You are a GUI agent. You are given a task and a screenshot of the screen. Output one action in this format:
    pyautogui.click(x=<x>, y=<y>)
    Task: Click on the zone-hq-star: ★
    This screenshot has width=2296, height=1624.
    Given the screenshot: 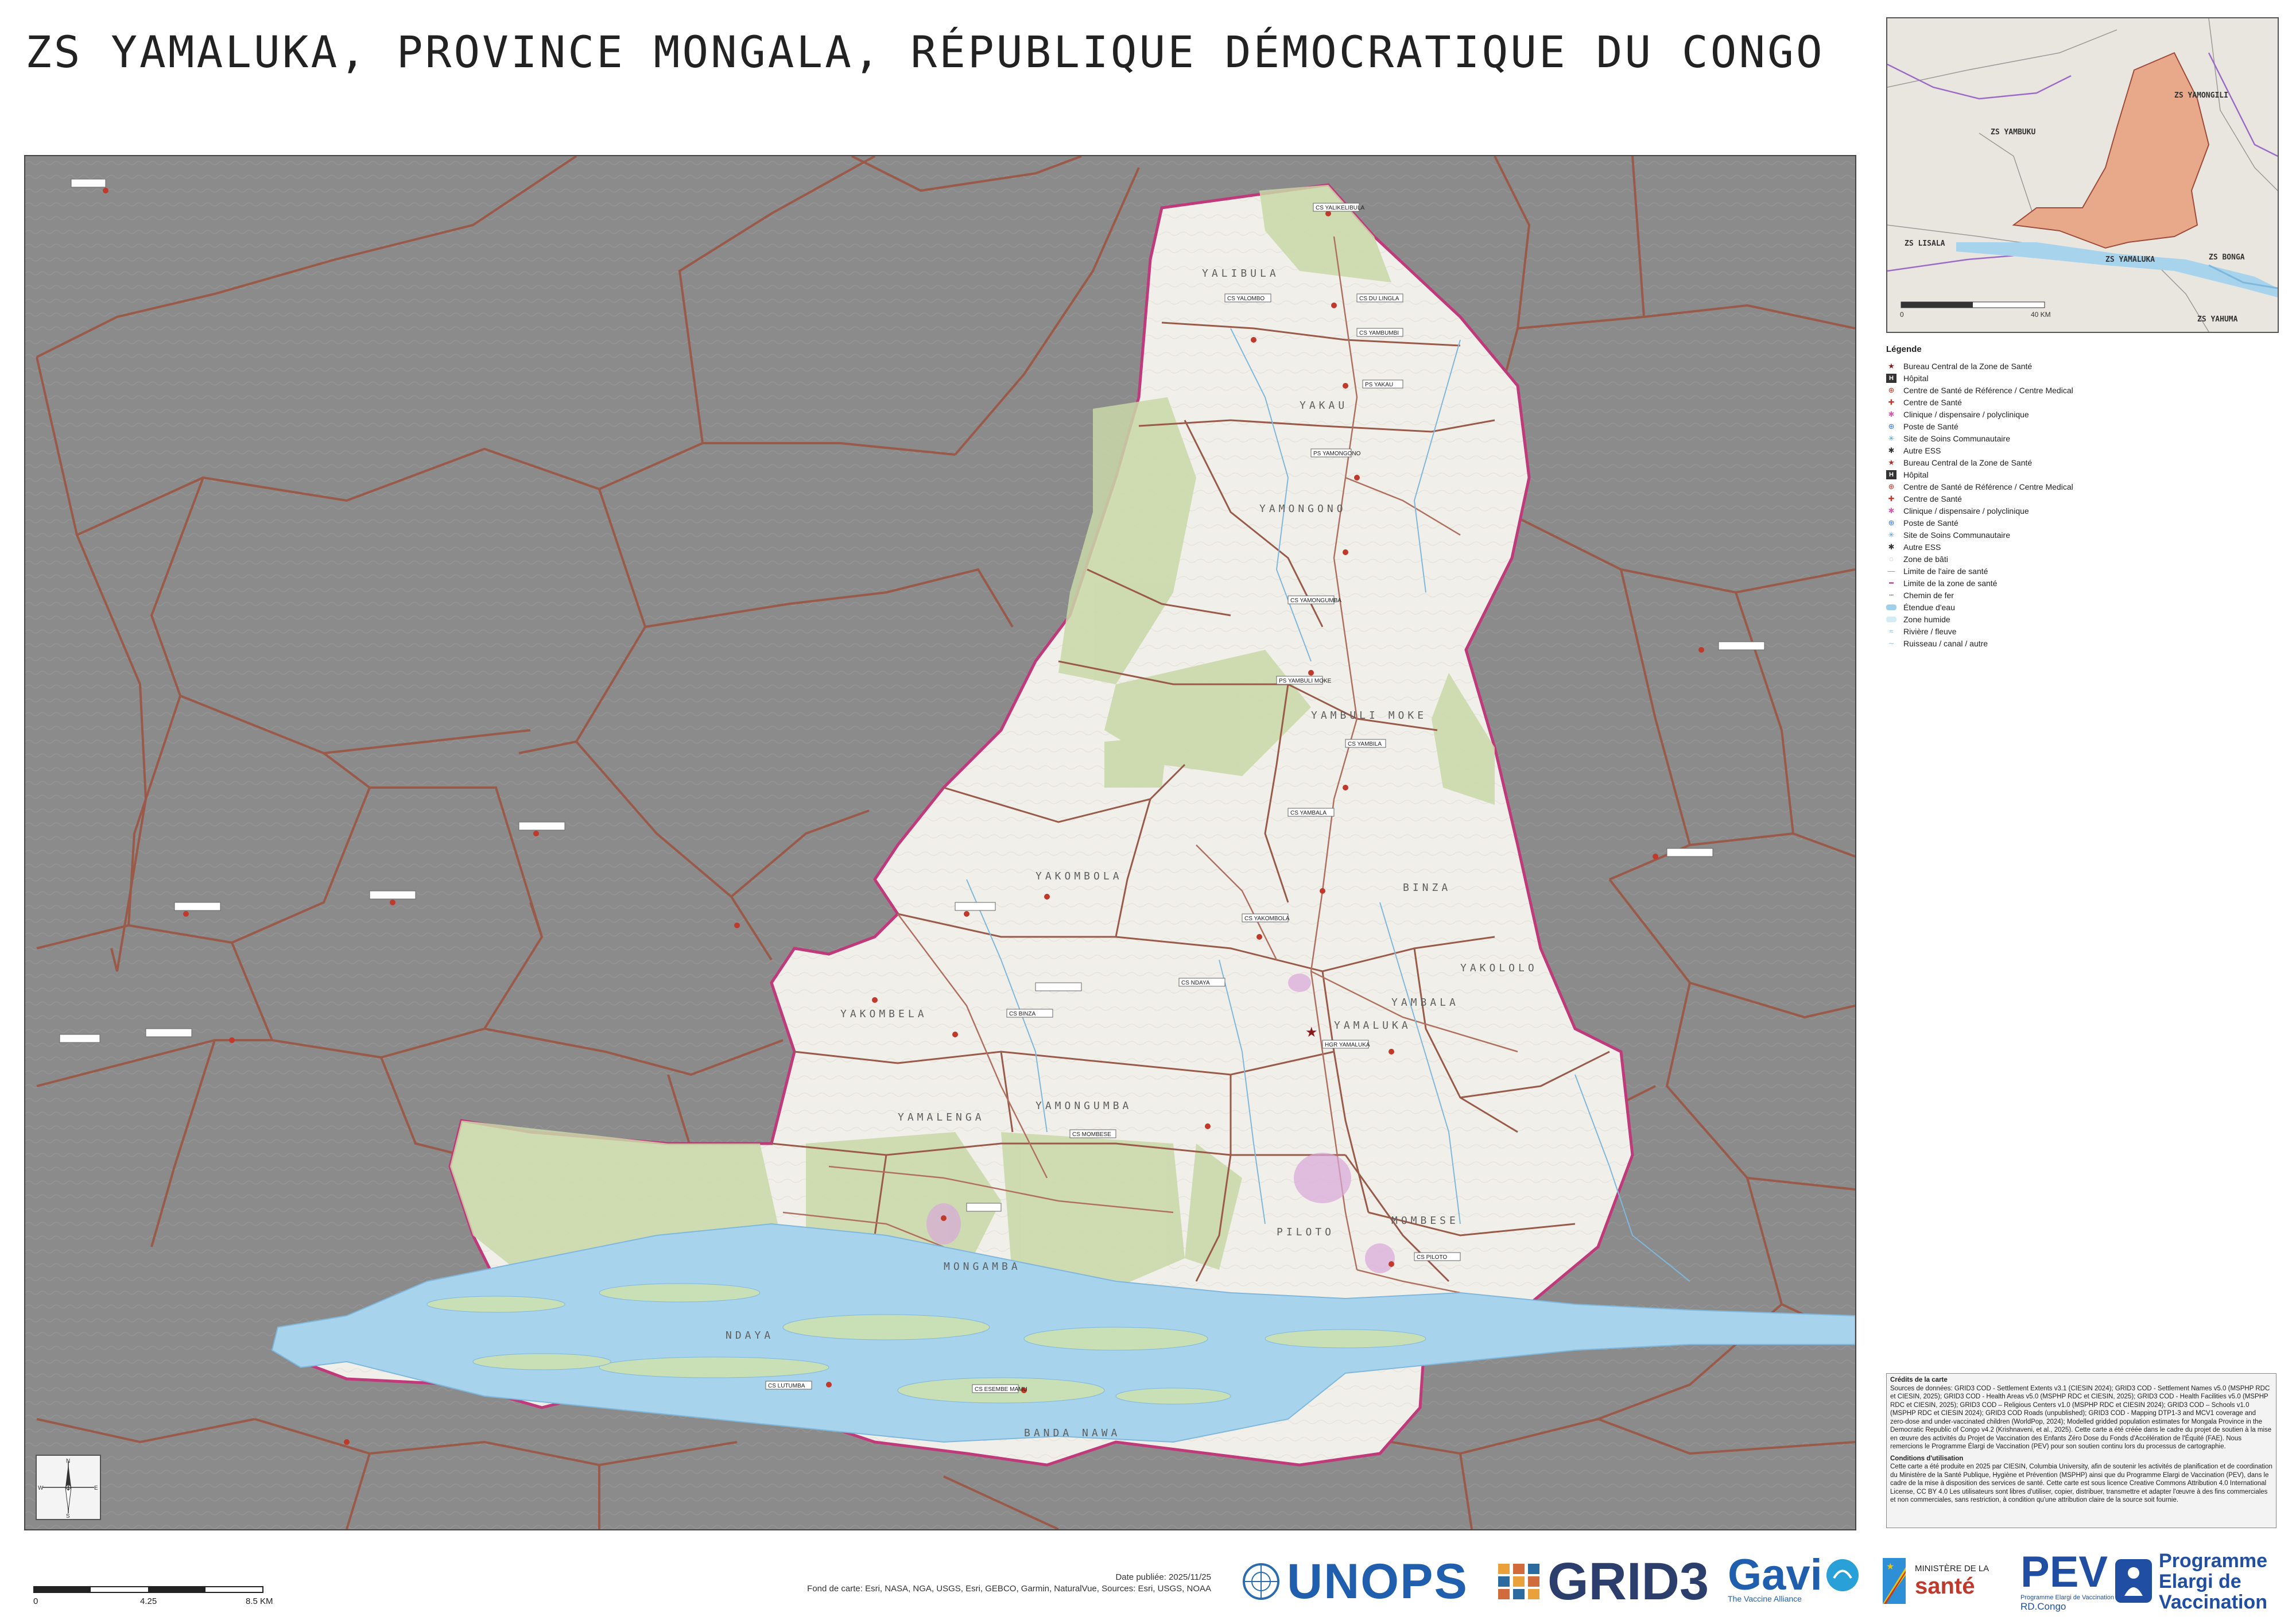 What is the action you would take?
    pyautogui.click(x=1311, y=1032)
    